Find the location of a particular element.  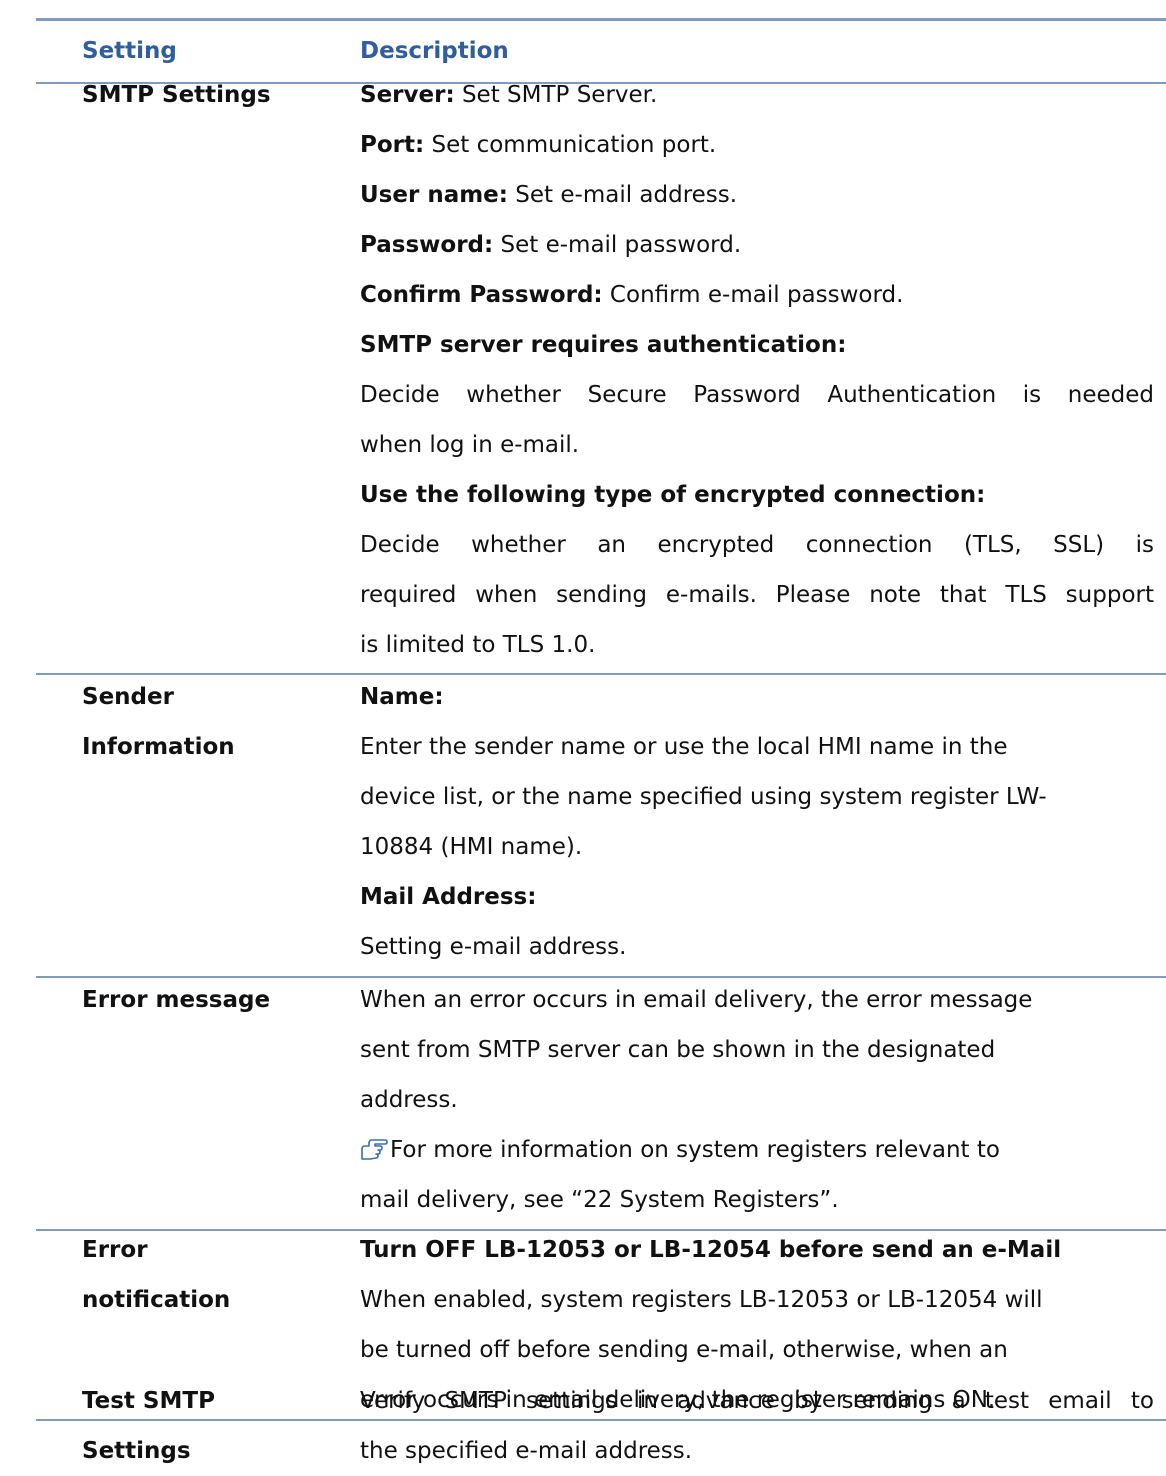

desc-line: is limited to TLS 1.0. is located at coordinates (478, 645).